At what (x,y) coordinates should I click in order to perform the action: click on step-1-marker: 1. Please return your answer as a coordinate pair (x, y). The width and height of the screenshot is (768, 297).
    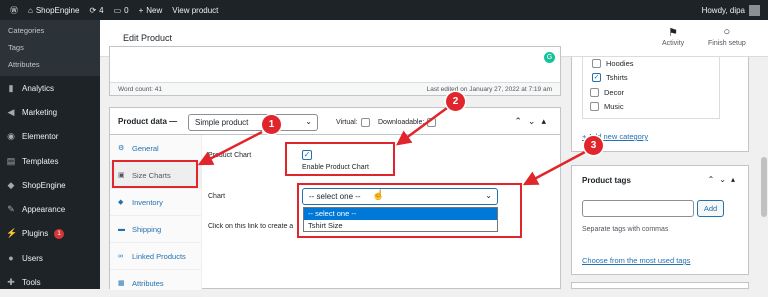
    Looking at the image, I should click on (271, 124).